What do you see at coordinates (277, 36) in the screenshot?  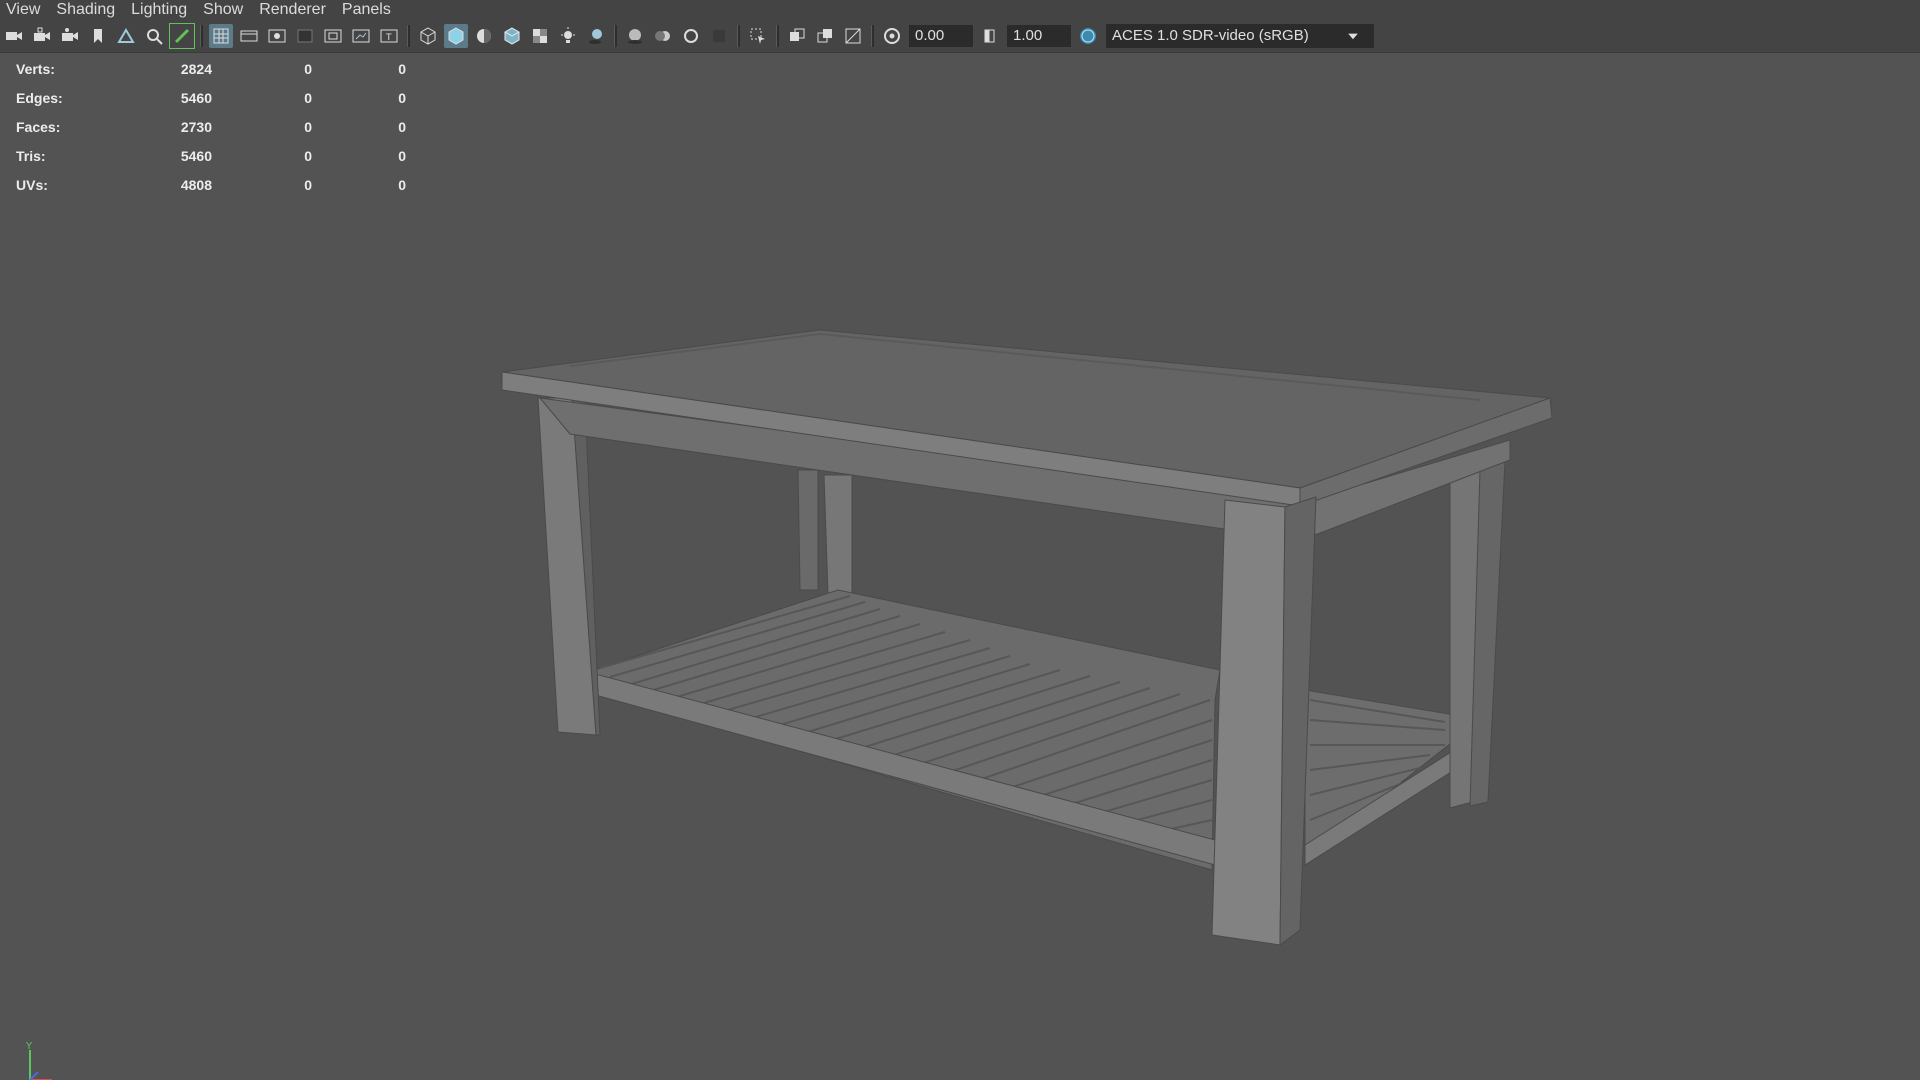 I see `resolution-gate-icon` at bounding box center [277, 36].